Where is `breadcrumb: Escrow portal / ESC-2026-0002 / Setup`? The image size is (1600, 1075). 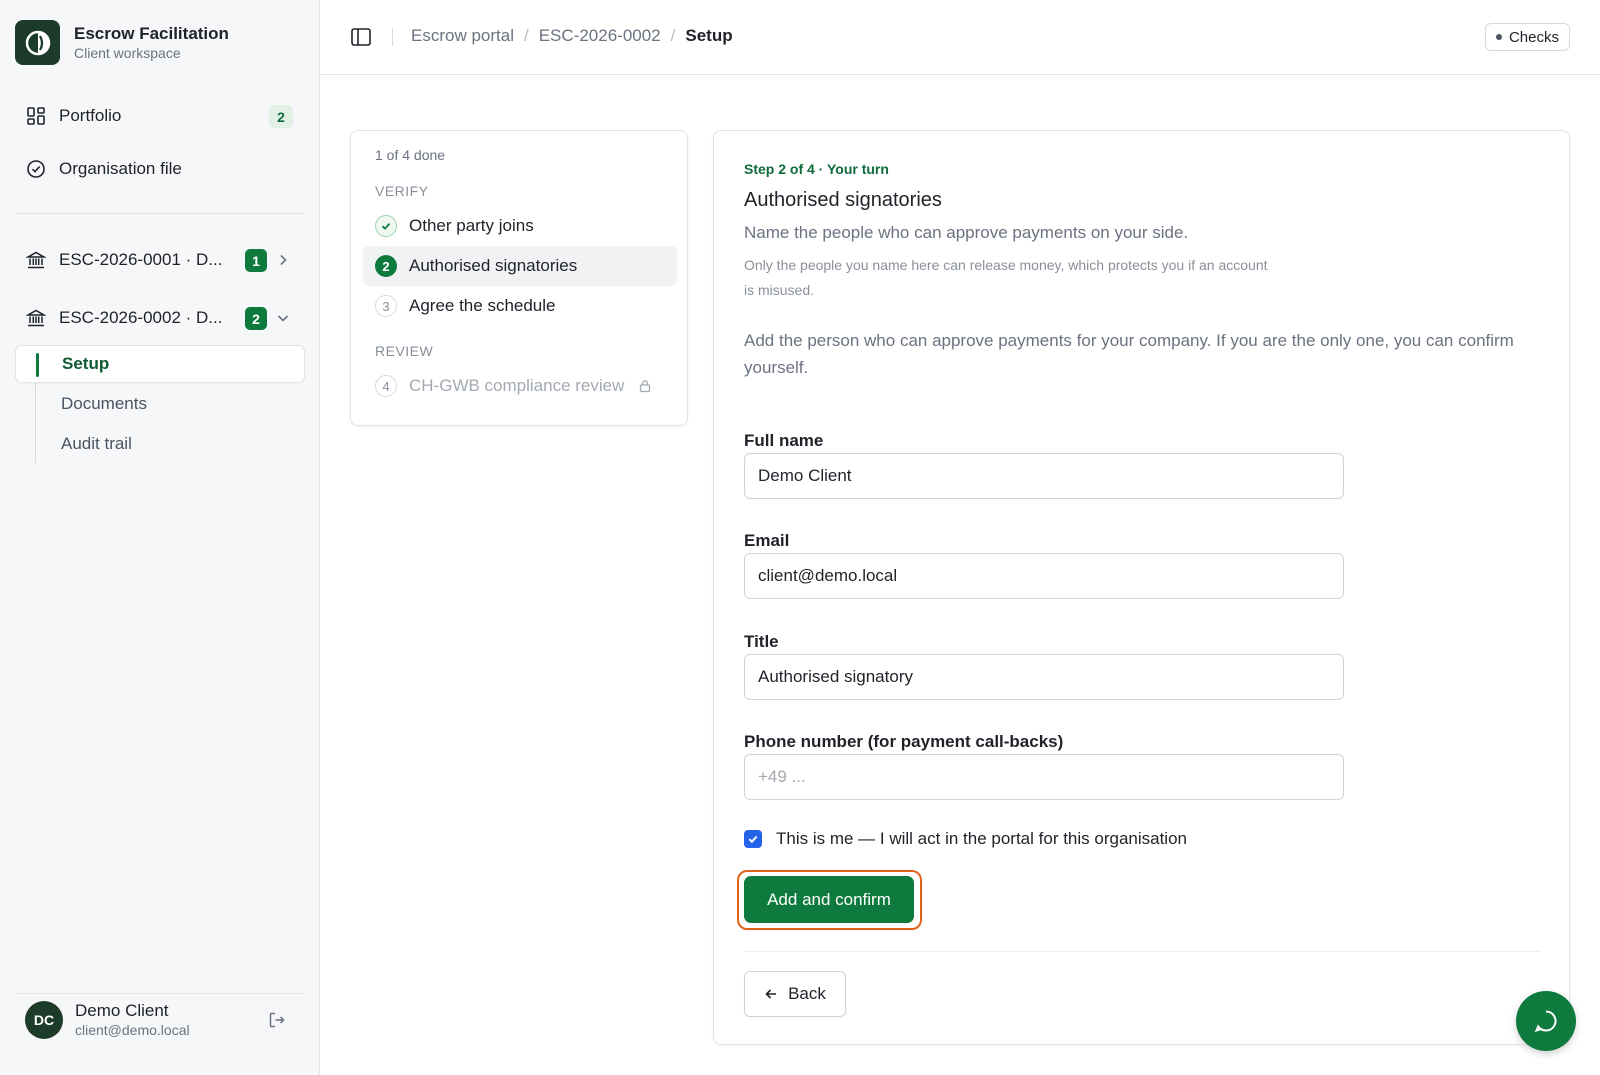 breadcrumb: Escrow portal / ESC-2026-0002 / Setup is located at coordinates (572, 36).